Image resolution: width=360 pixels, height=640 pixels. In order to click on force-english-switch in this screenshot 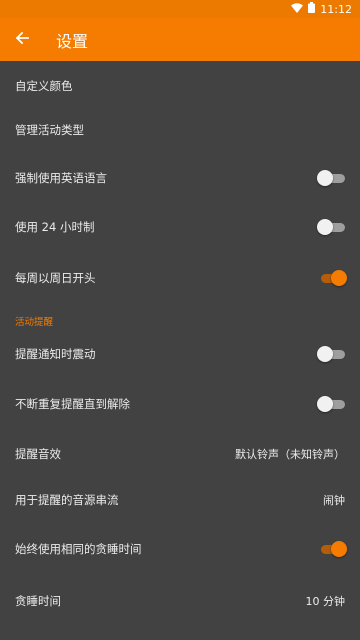, I will do `click(331, 178)`.